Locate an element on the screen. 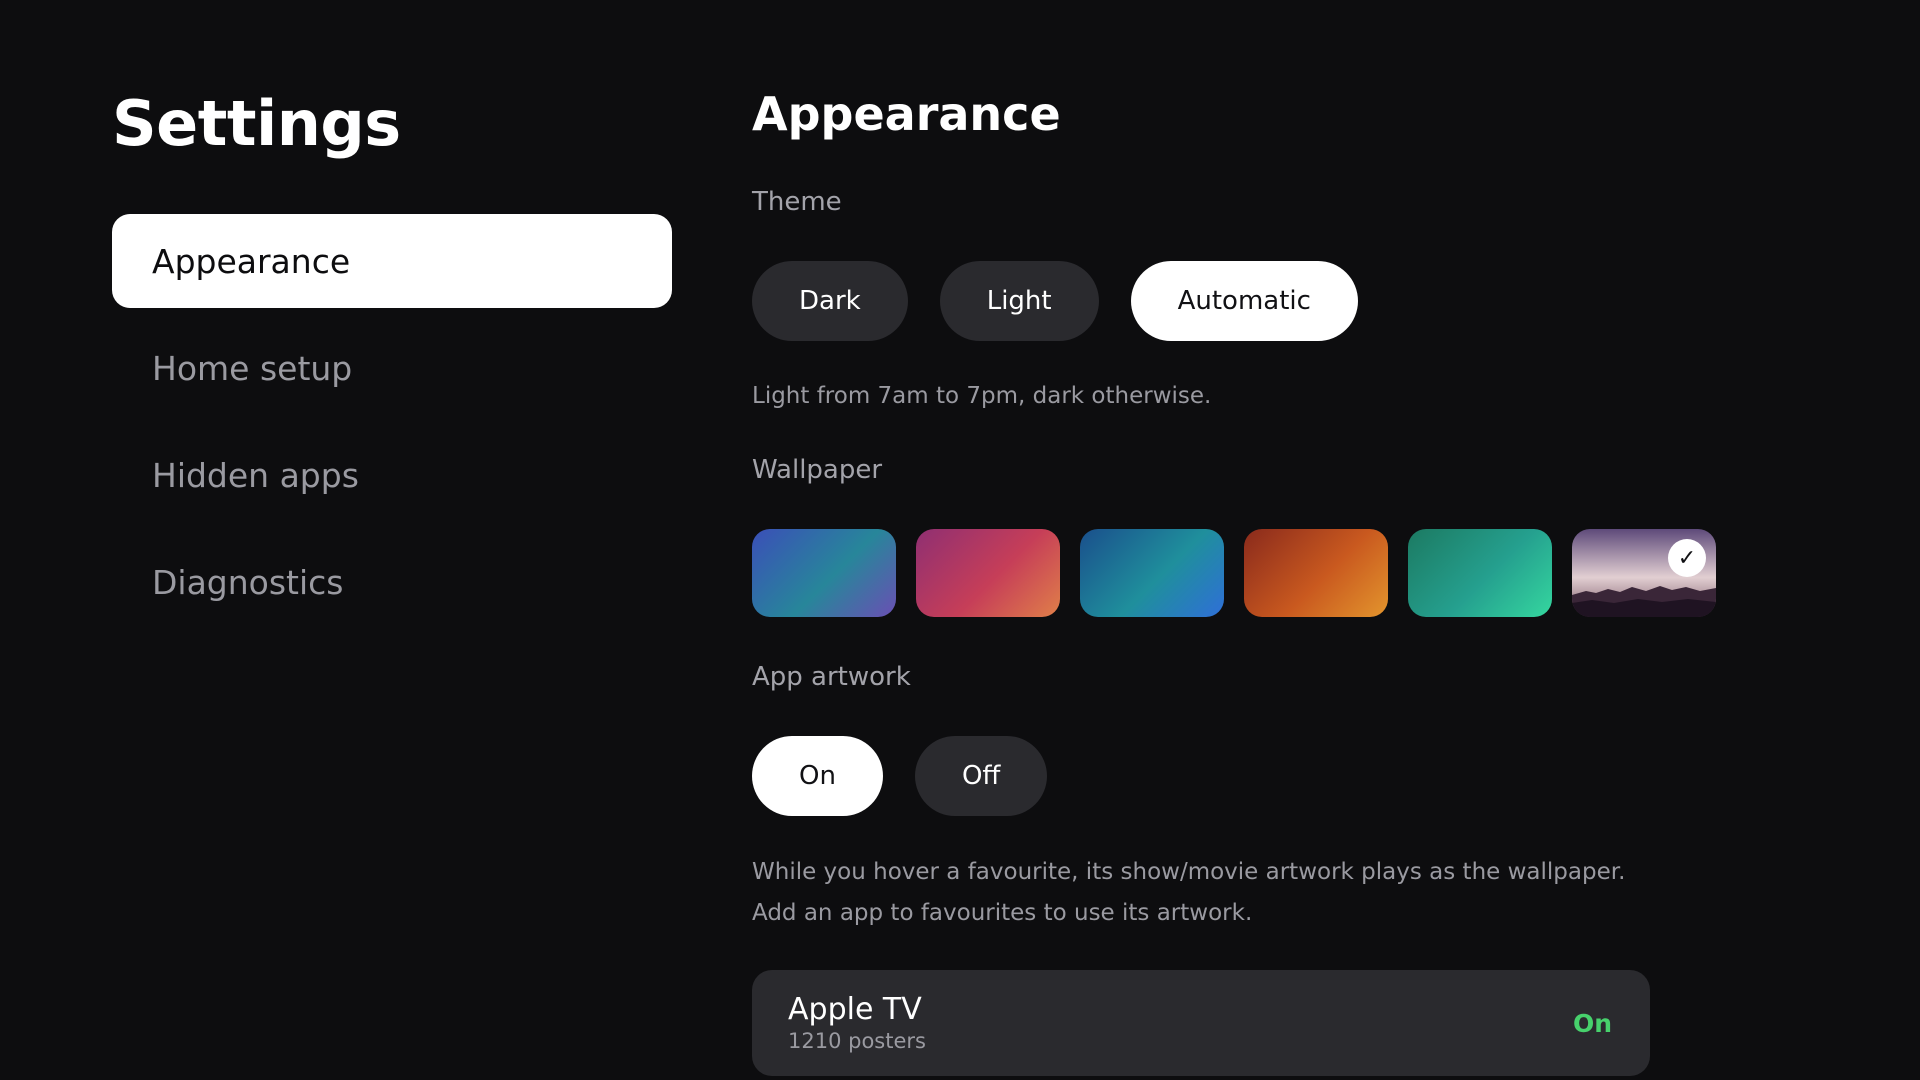 This screenshot has width=1920, height=1080. app-poster-count: 1210 posters is located at coordinates (857, 1041).